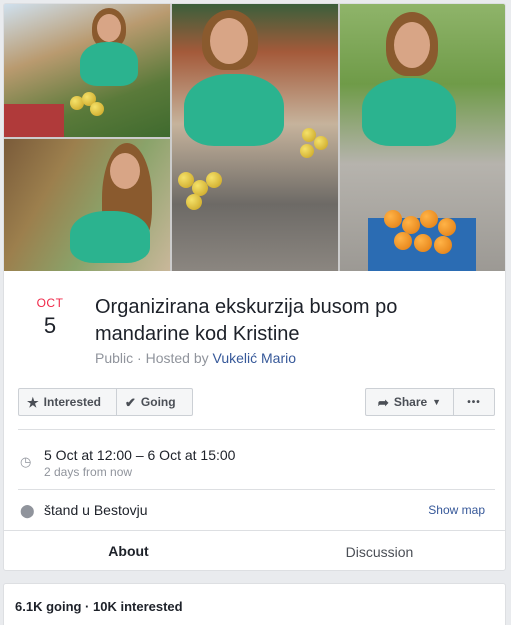  I want to click on guest-stats-card: 6.1K going · 10K interested, so click(254, 604).